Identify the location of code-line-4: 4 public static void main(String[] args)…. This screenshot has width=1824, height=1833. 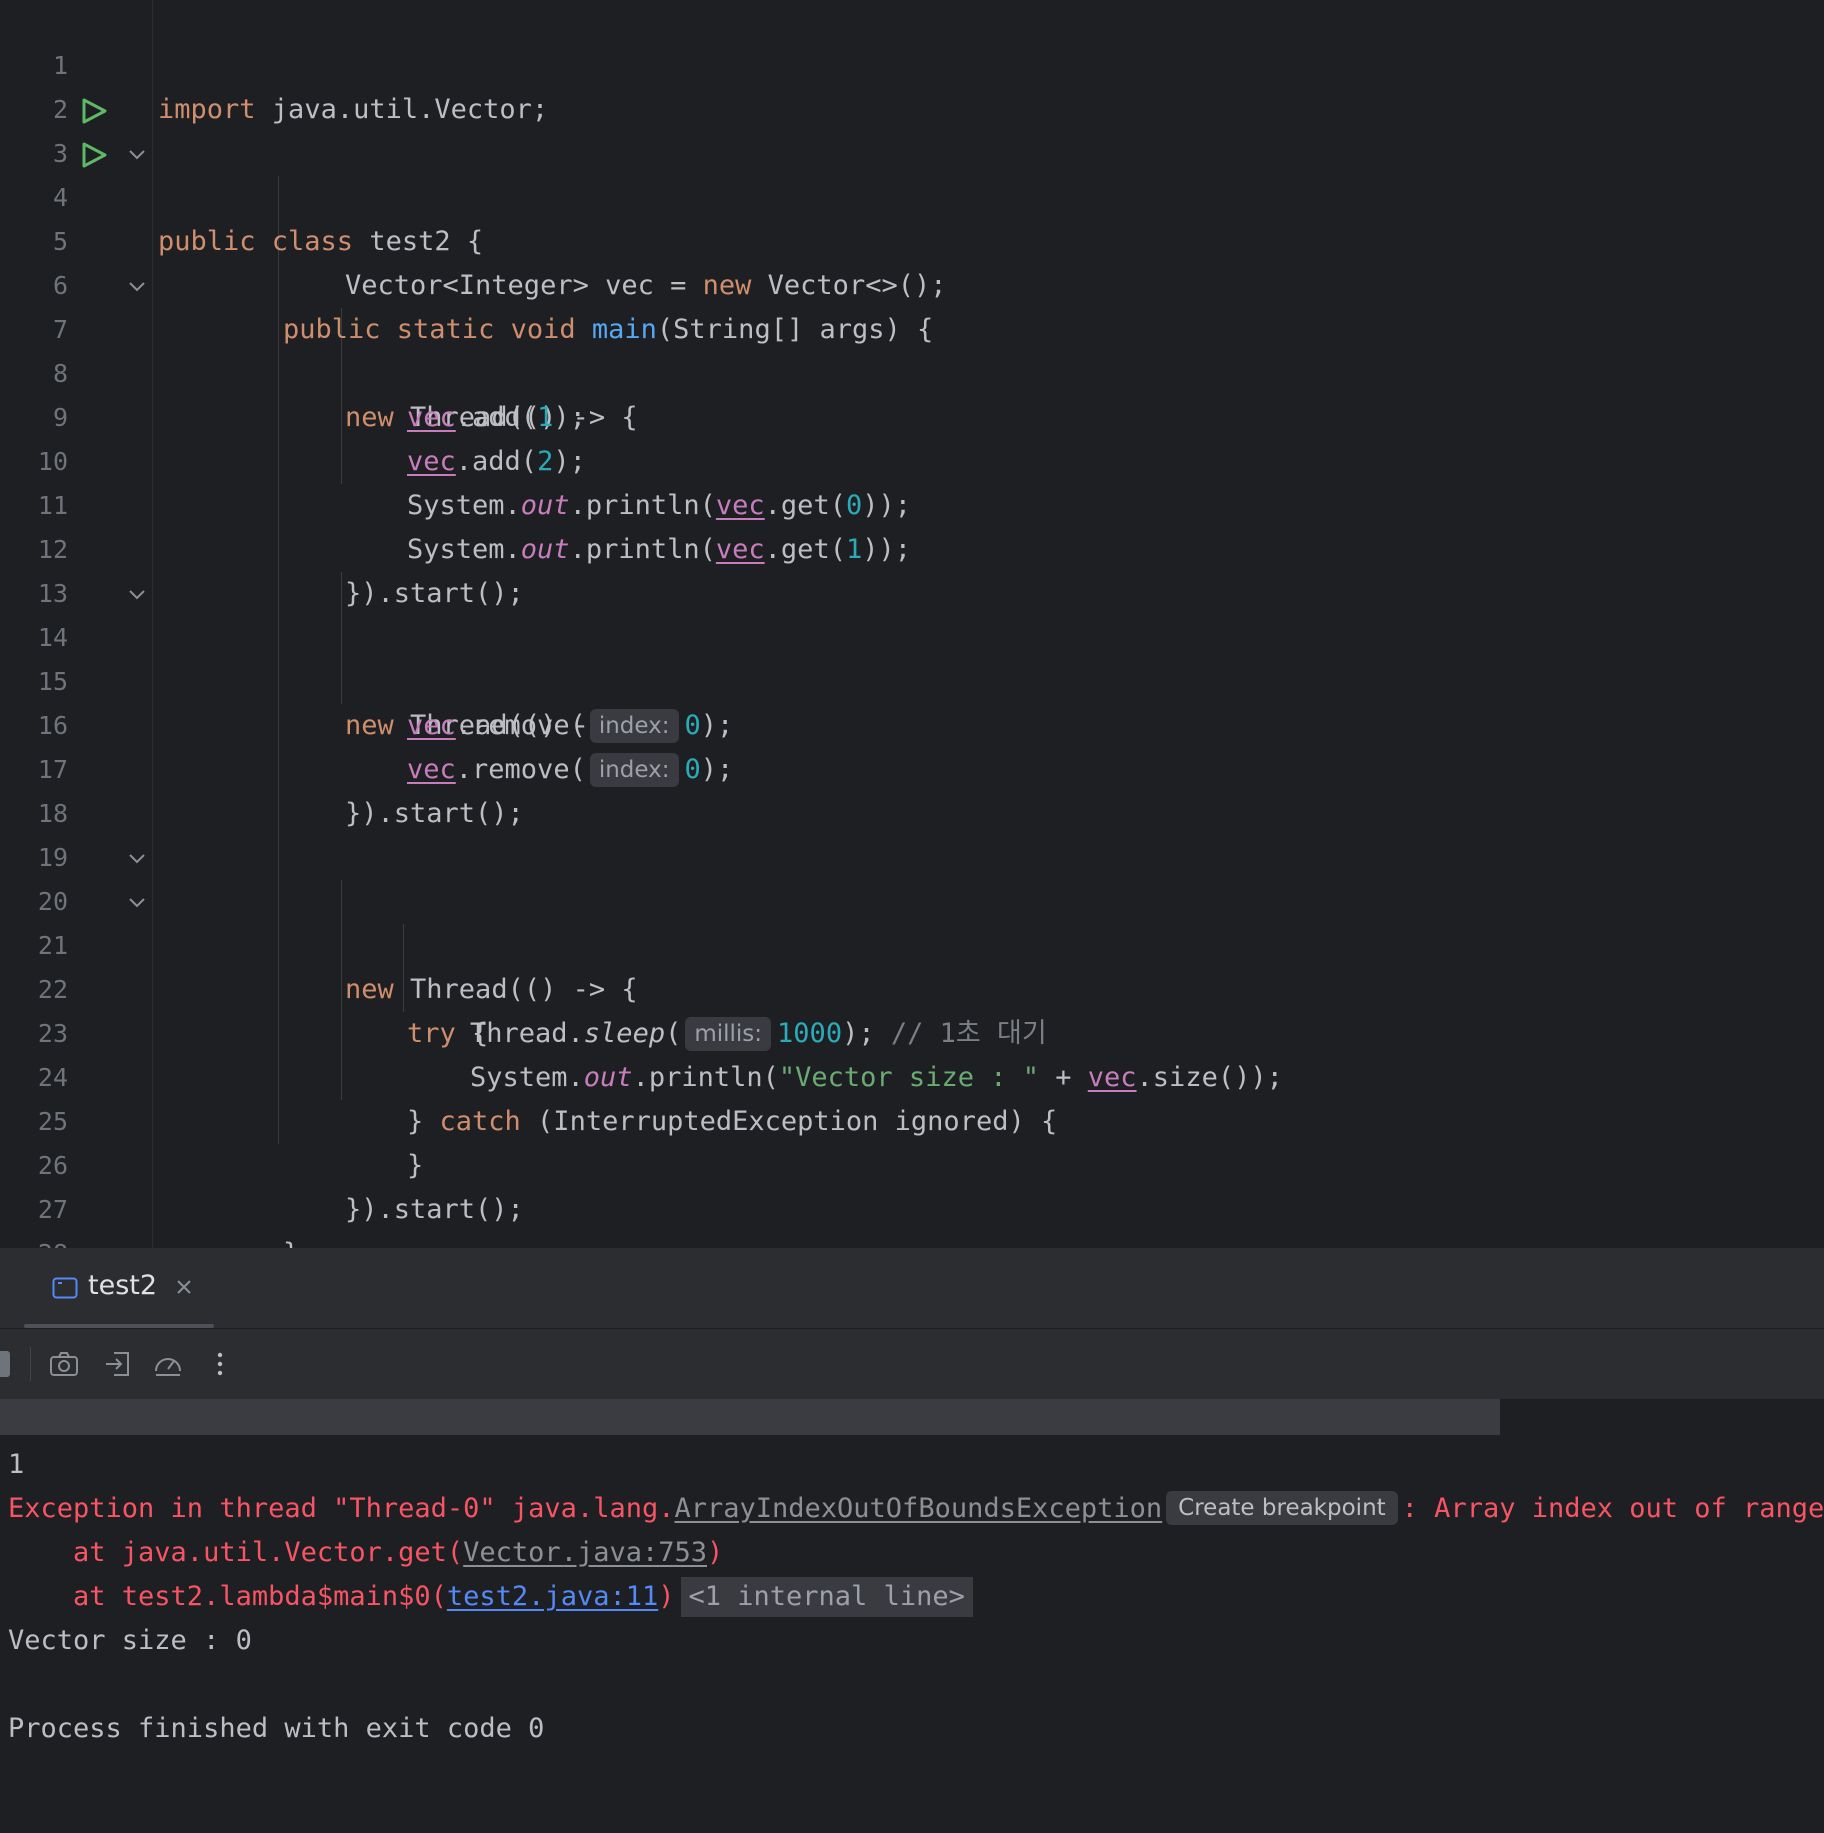
(912, 238).